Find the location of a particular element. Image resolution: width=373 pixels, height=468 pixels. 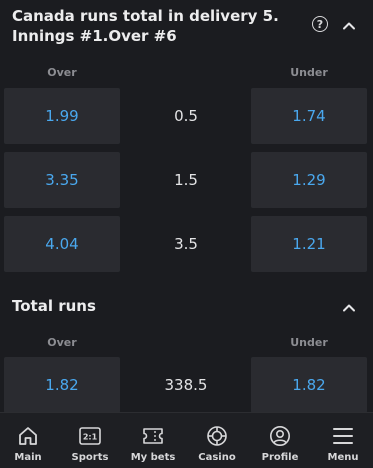

svg-text: 2:1 is located at coordinates (90, 437).